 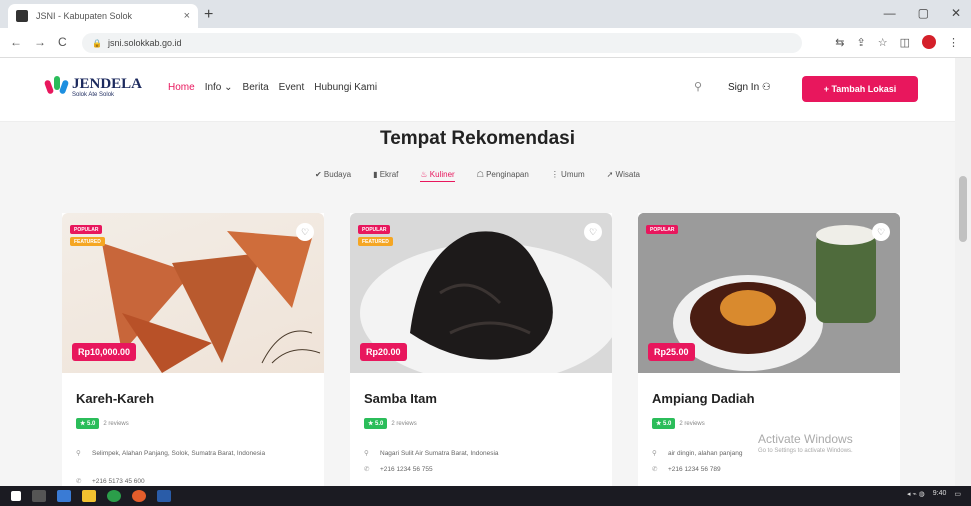 I want to click on lock-icon: 🔒, so click(x=97, y=43).